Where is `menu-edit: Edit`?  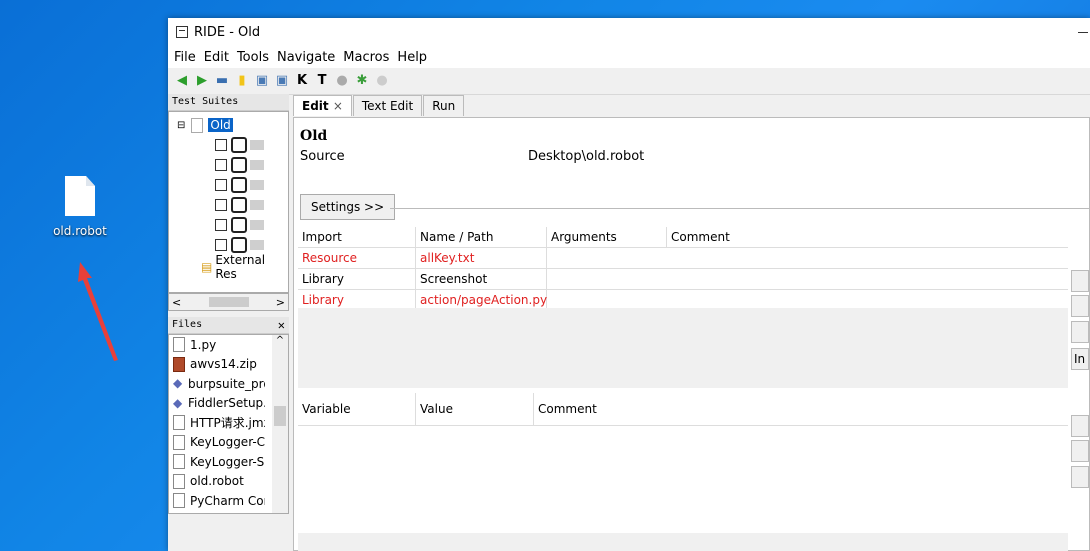 menu-edit: Edit is located at coordinates (216, 57).